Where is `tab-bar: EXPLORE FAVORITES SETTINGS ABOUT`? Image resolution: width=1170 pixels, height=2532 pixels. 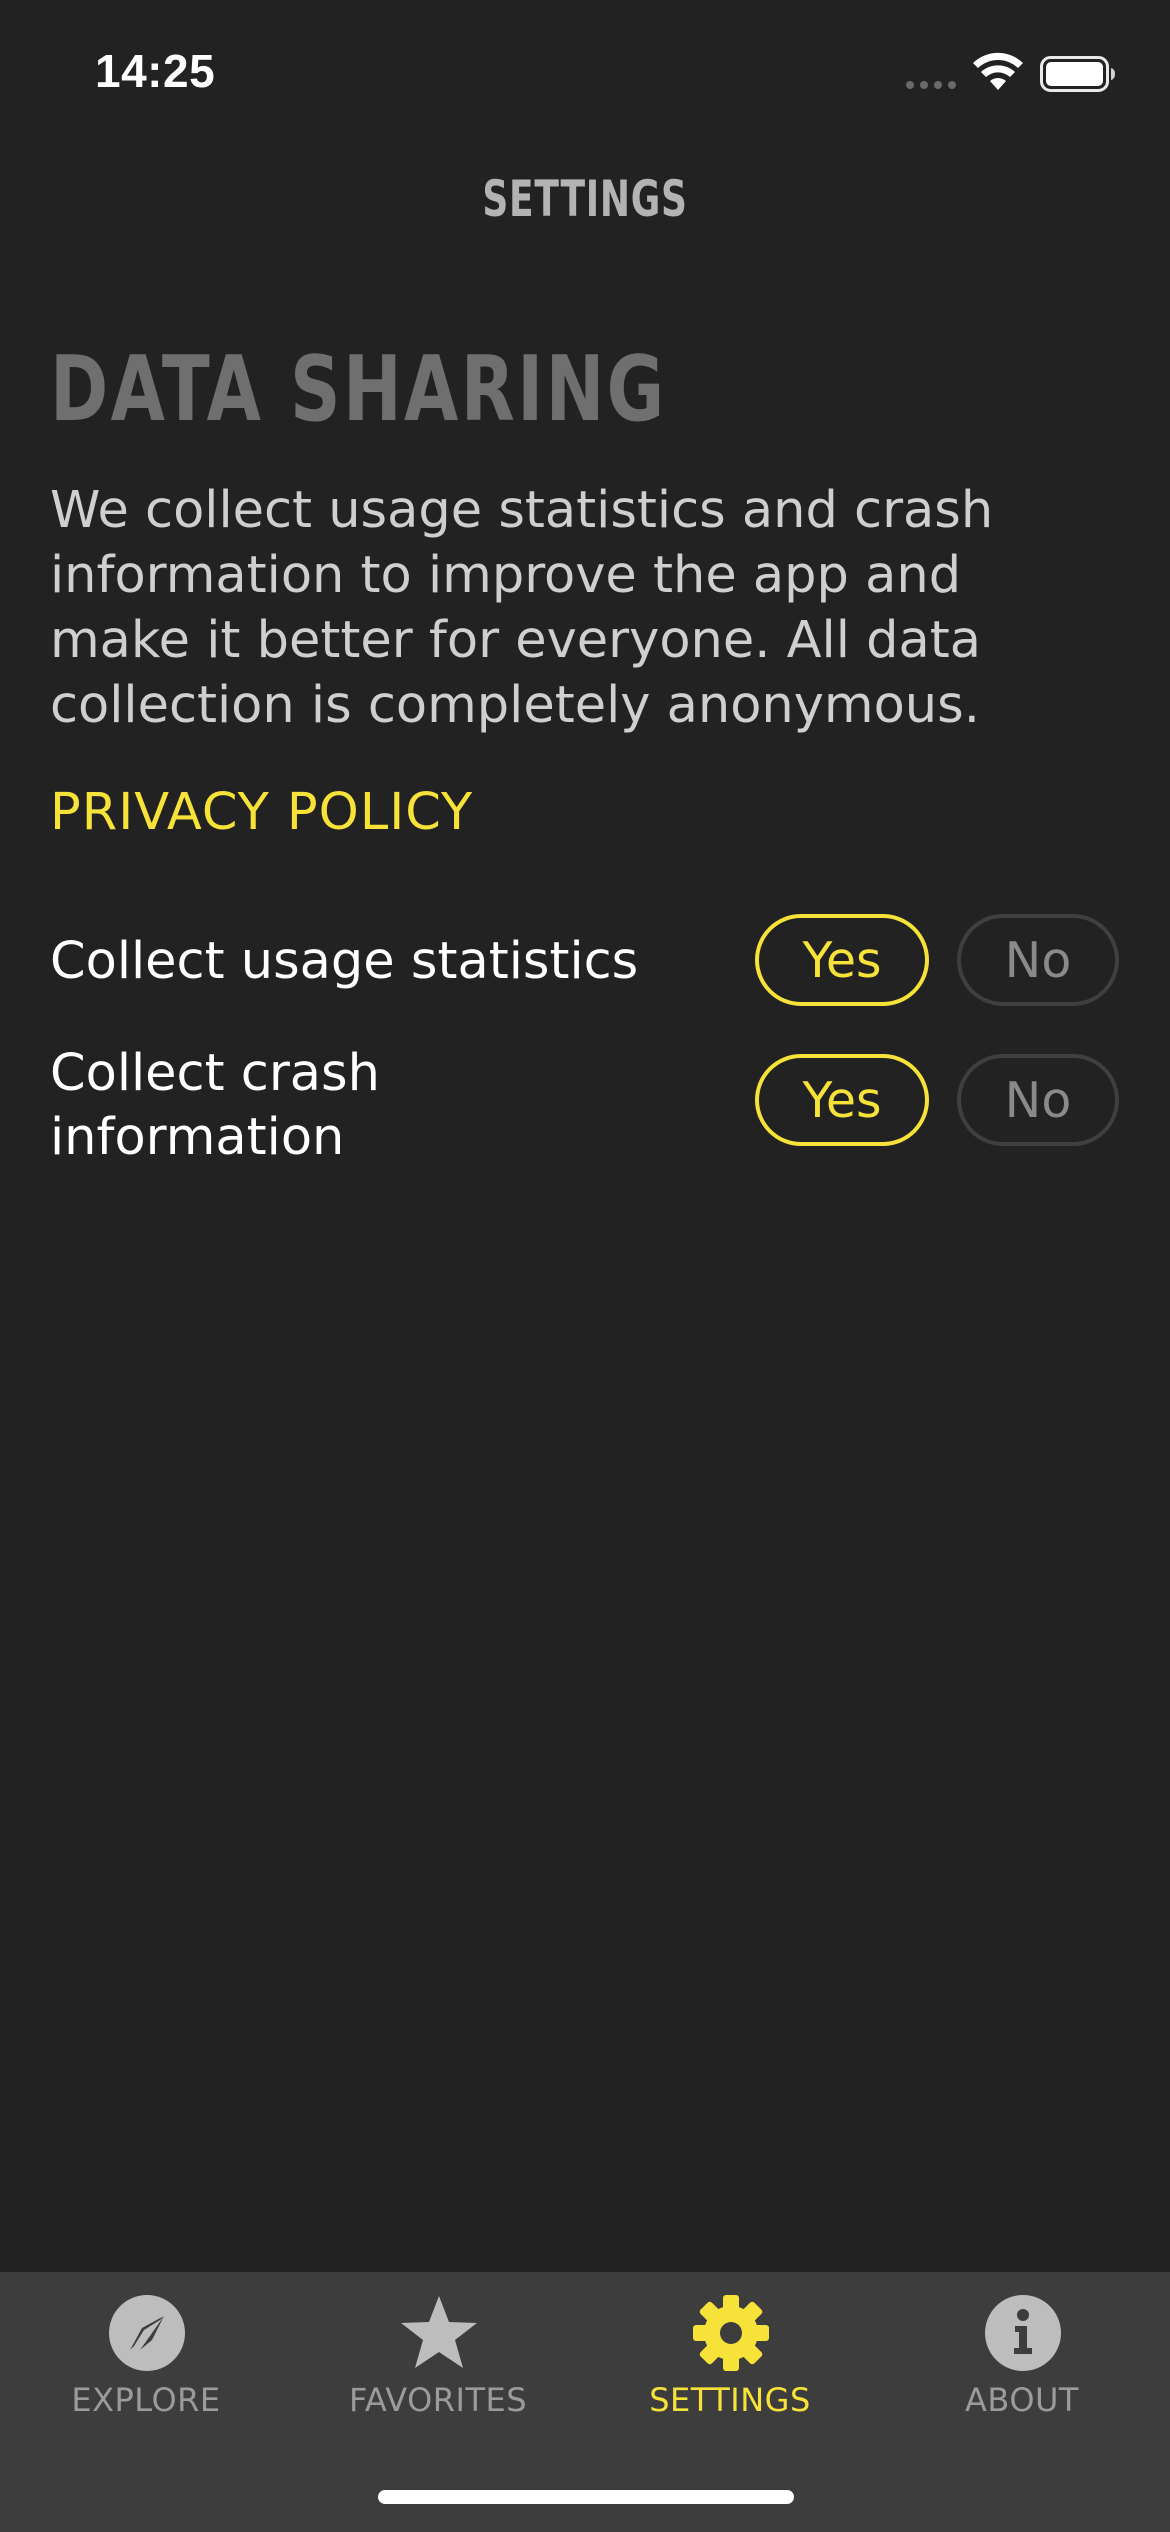 tab-bar: EXPLORE FAVORITES SETTINGS ABOUT is located at coordinates (585, 2402).